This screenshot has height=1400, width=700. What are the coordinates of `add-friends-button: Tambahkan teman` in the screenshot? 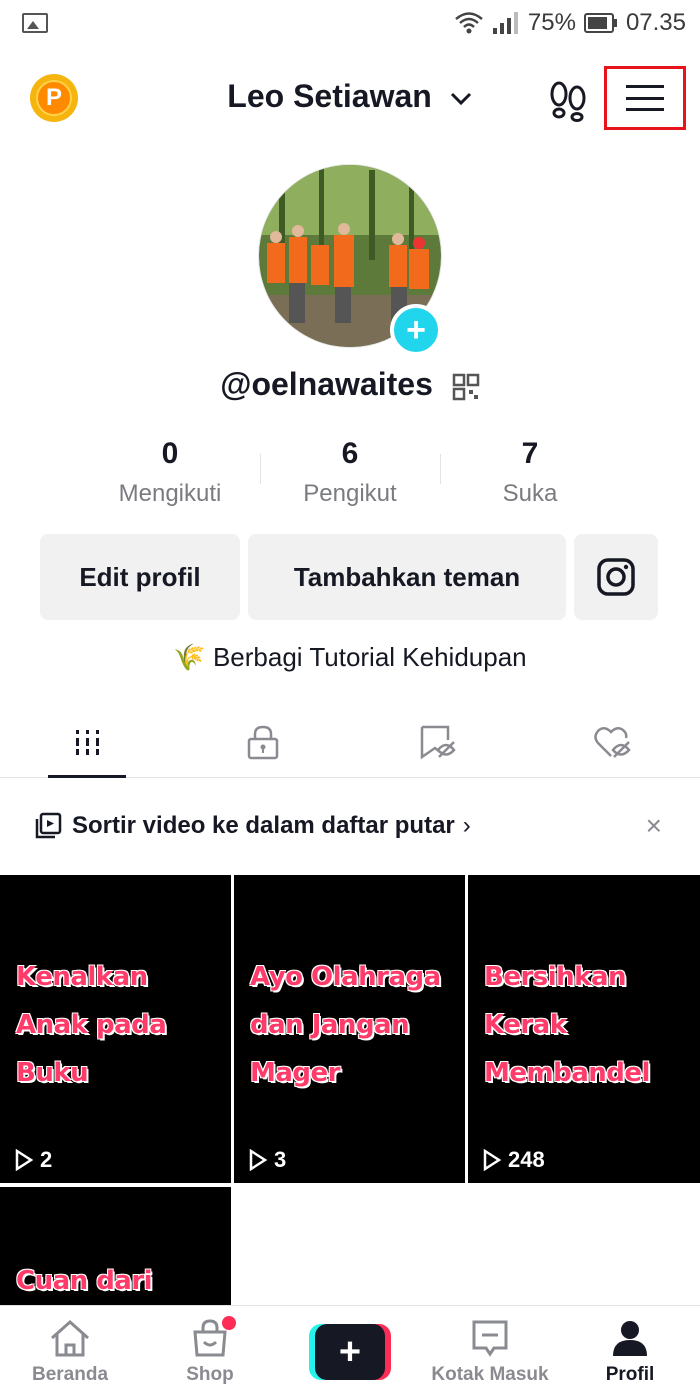 It's located at (407, 577).